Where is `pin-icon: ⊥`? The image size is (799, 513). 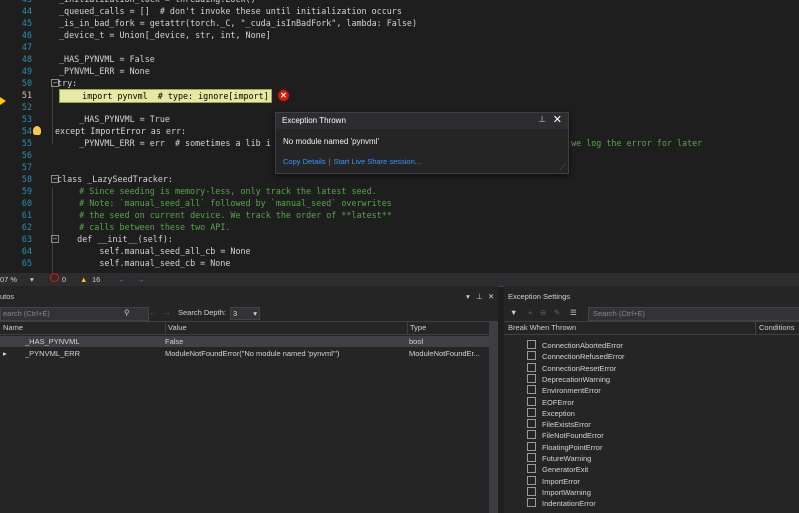 pin-icon: ⊥ is located at coordinates (542, 119).